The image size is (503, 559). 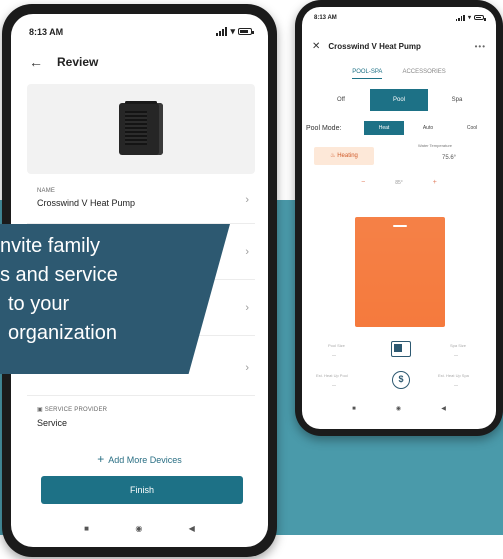 I want to click on name-row: NAME Crosswind V Heat Pump ›, so click(x=141, y=199).